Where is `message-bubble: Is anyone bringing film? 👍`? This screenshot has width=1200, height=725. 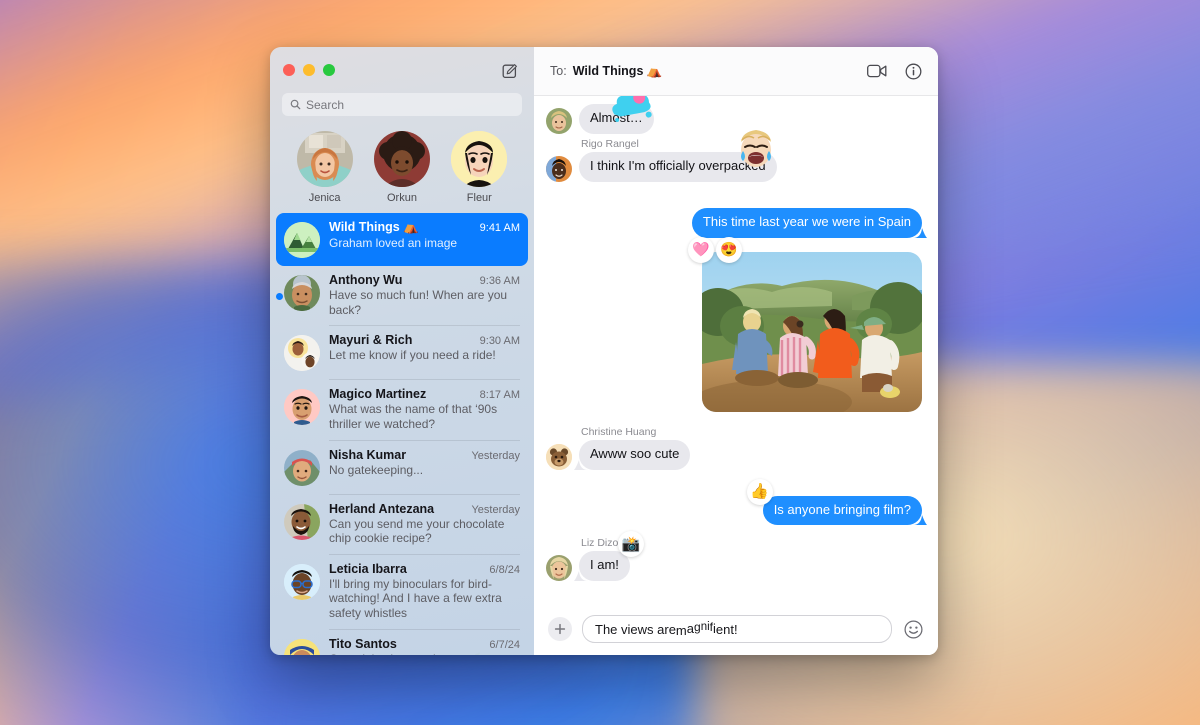 message-bubble: Is anyone bringing film? 👍 is located at coordinates (836, 502).